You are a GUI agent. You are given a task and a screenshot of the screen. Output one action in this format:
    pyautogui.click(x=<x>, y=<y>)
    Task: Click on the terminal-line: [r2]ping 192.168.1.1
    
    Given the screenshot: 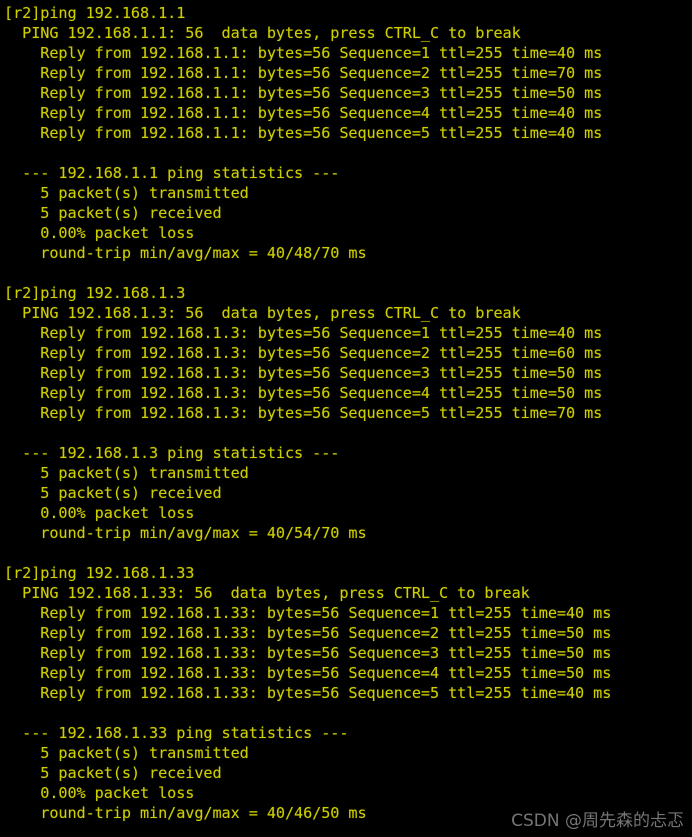 What is the action you would take?
    pyautogui.click(x=95, y=13)
    